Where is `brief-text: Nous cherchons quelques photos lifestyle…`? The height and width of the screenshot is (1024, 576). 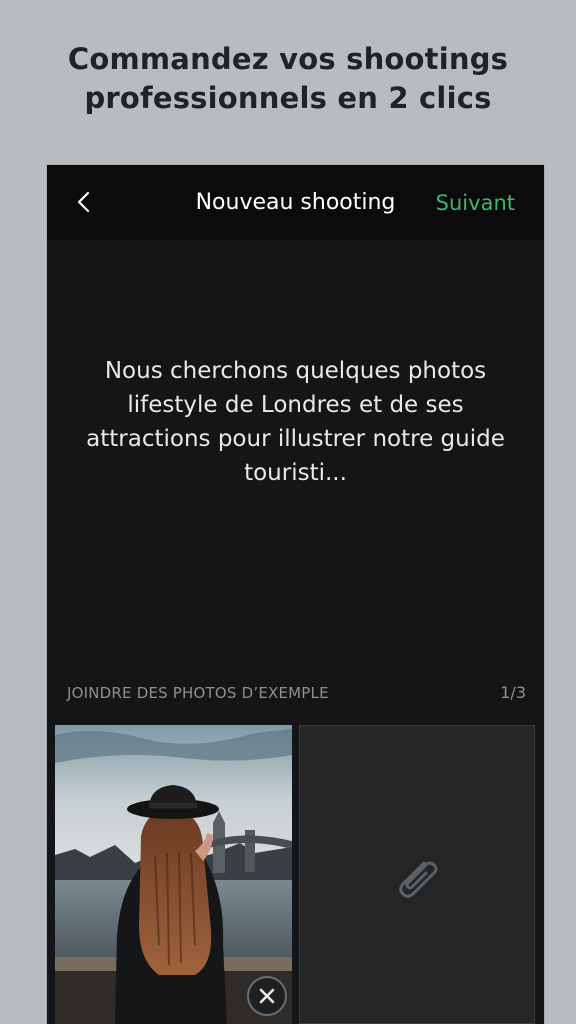 brief-text: Nous cherchons quelques photos lifestyle… is located at coordinates (295, 422).